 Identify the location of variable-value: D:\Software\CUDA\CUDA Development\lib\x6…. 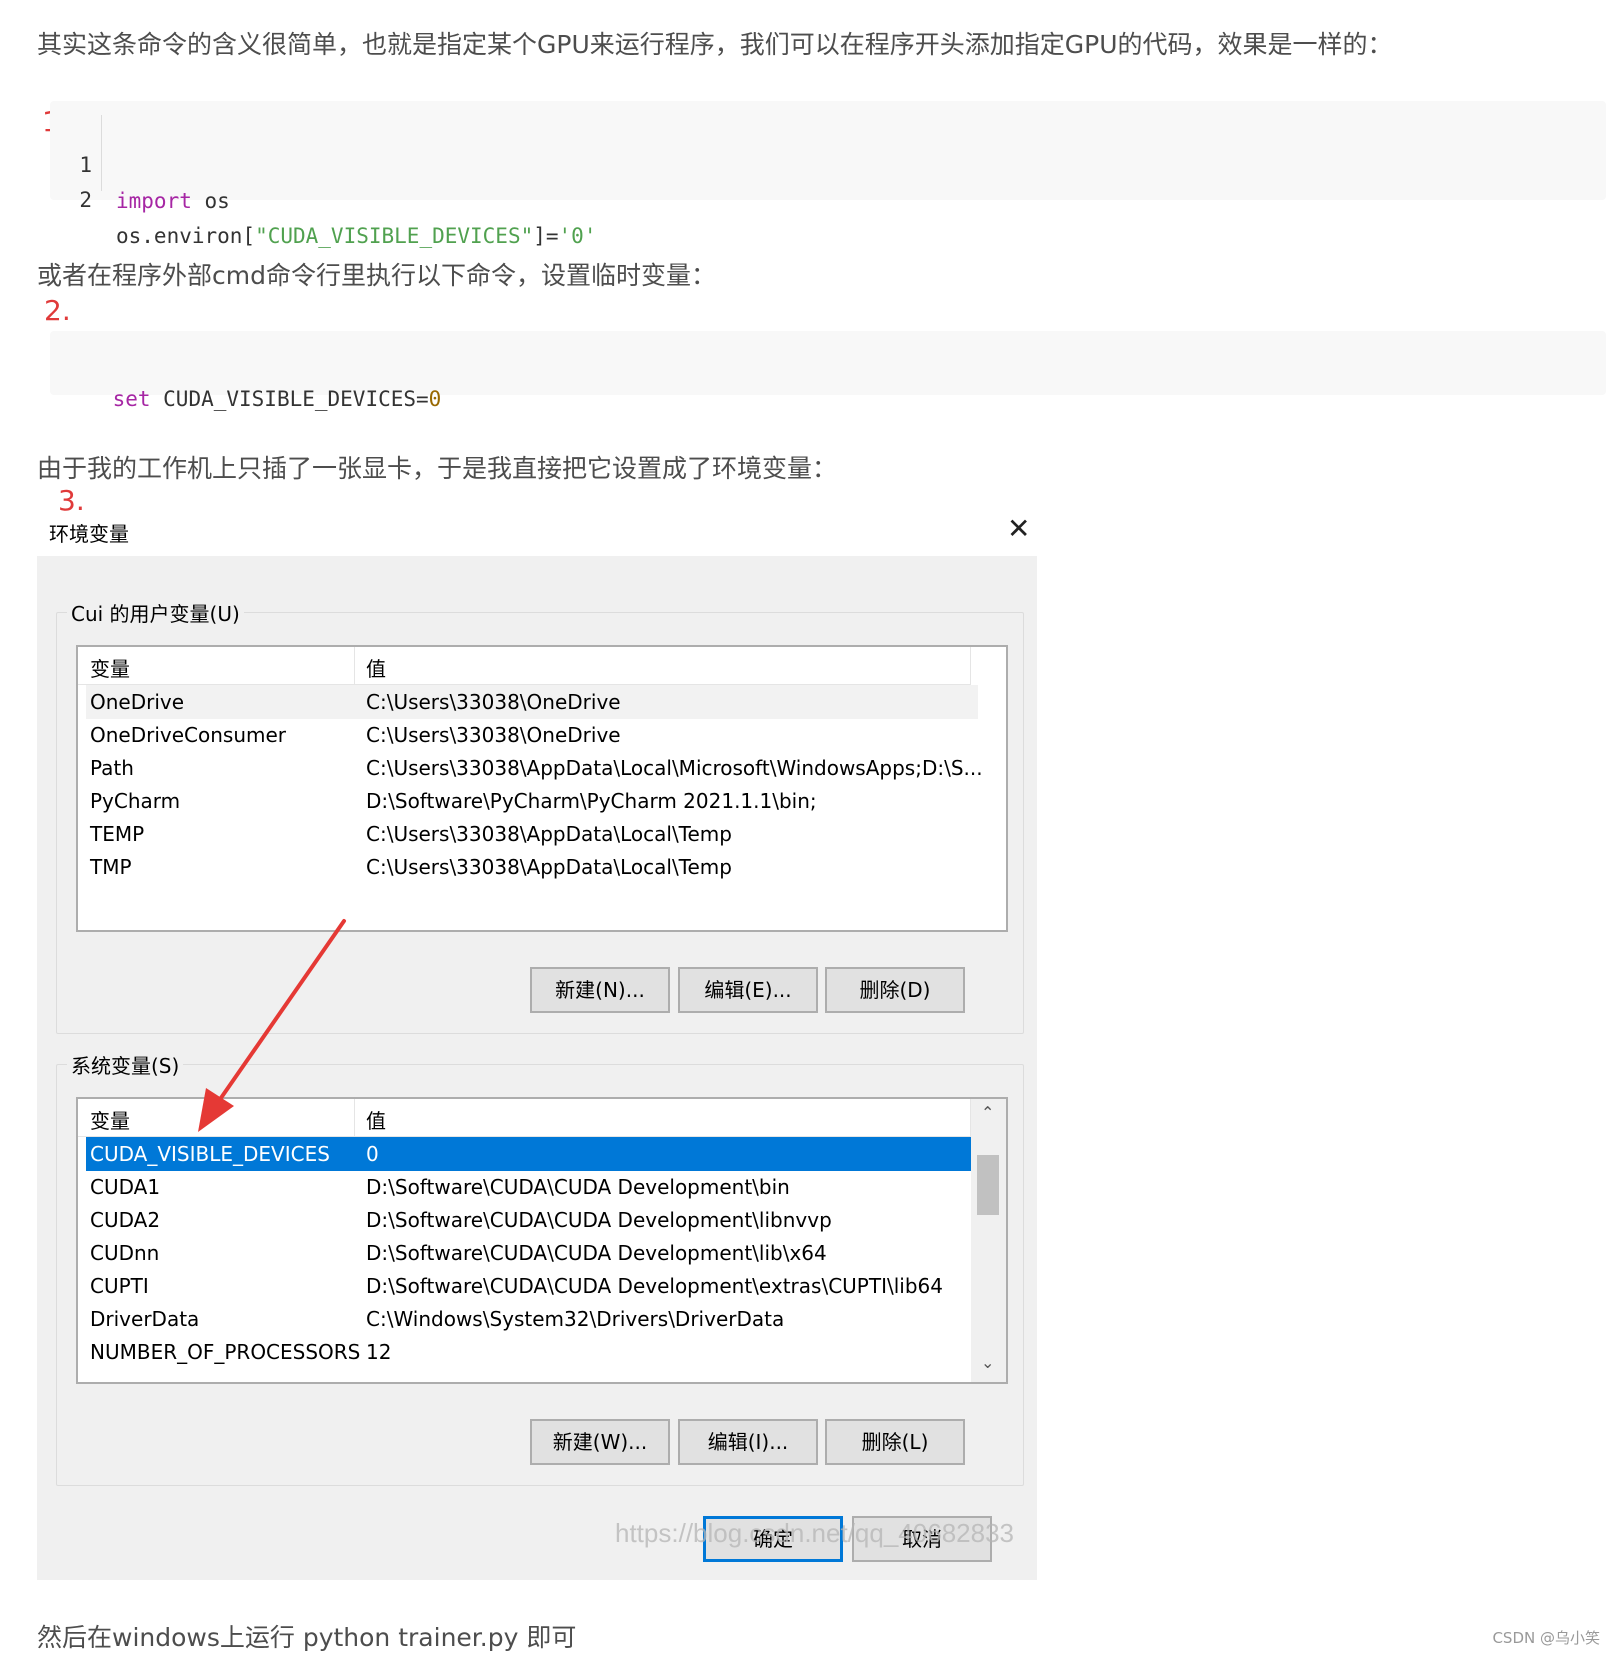
(596, 1253).